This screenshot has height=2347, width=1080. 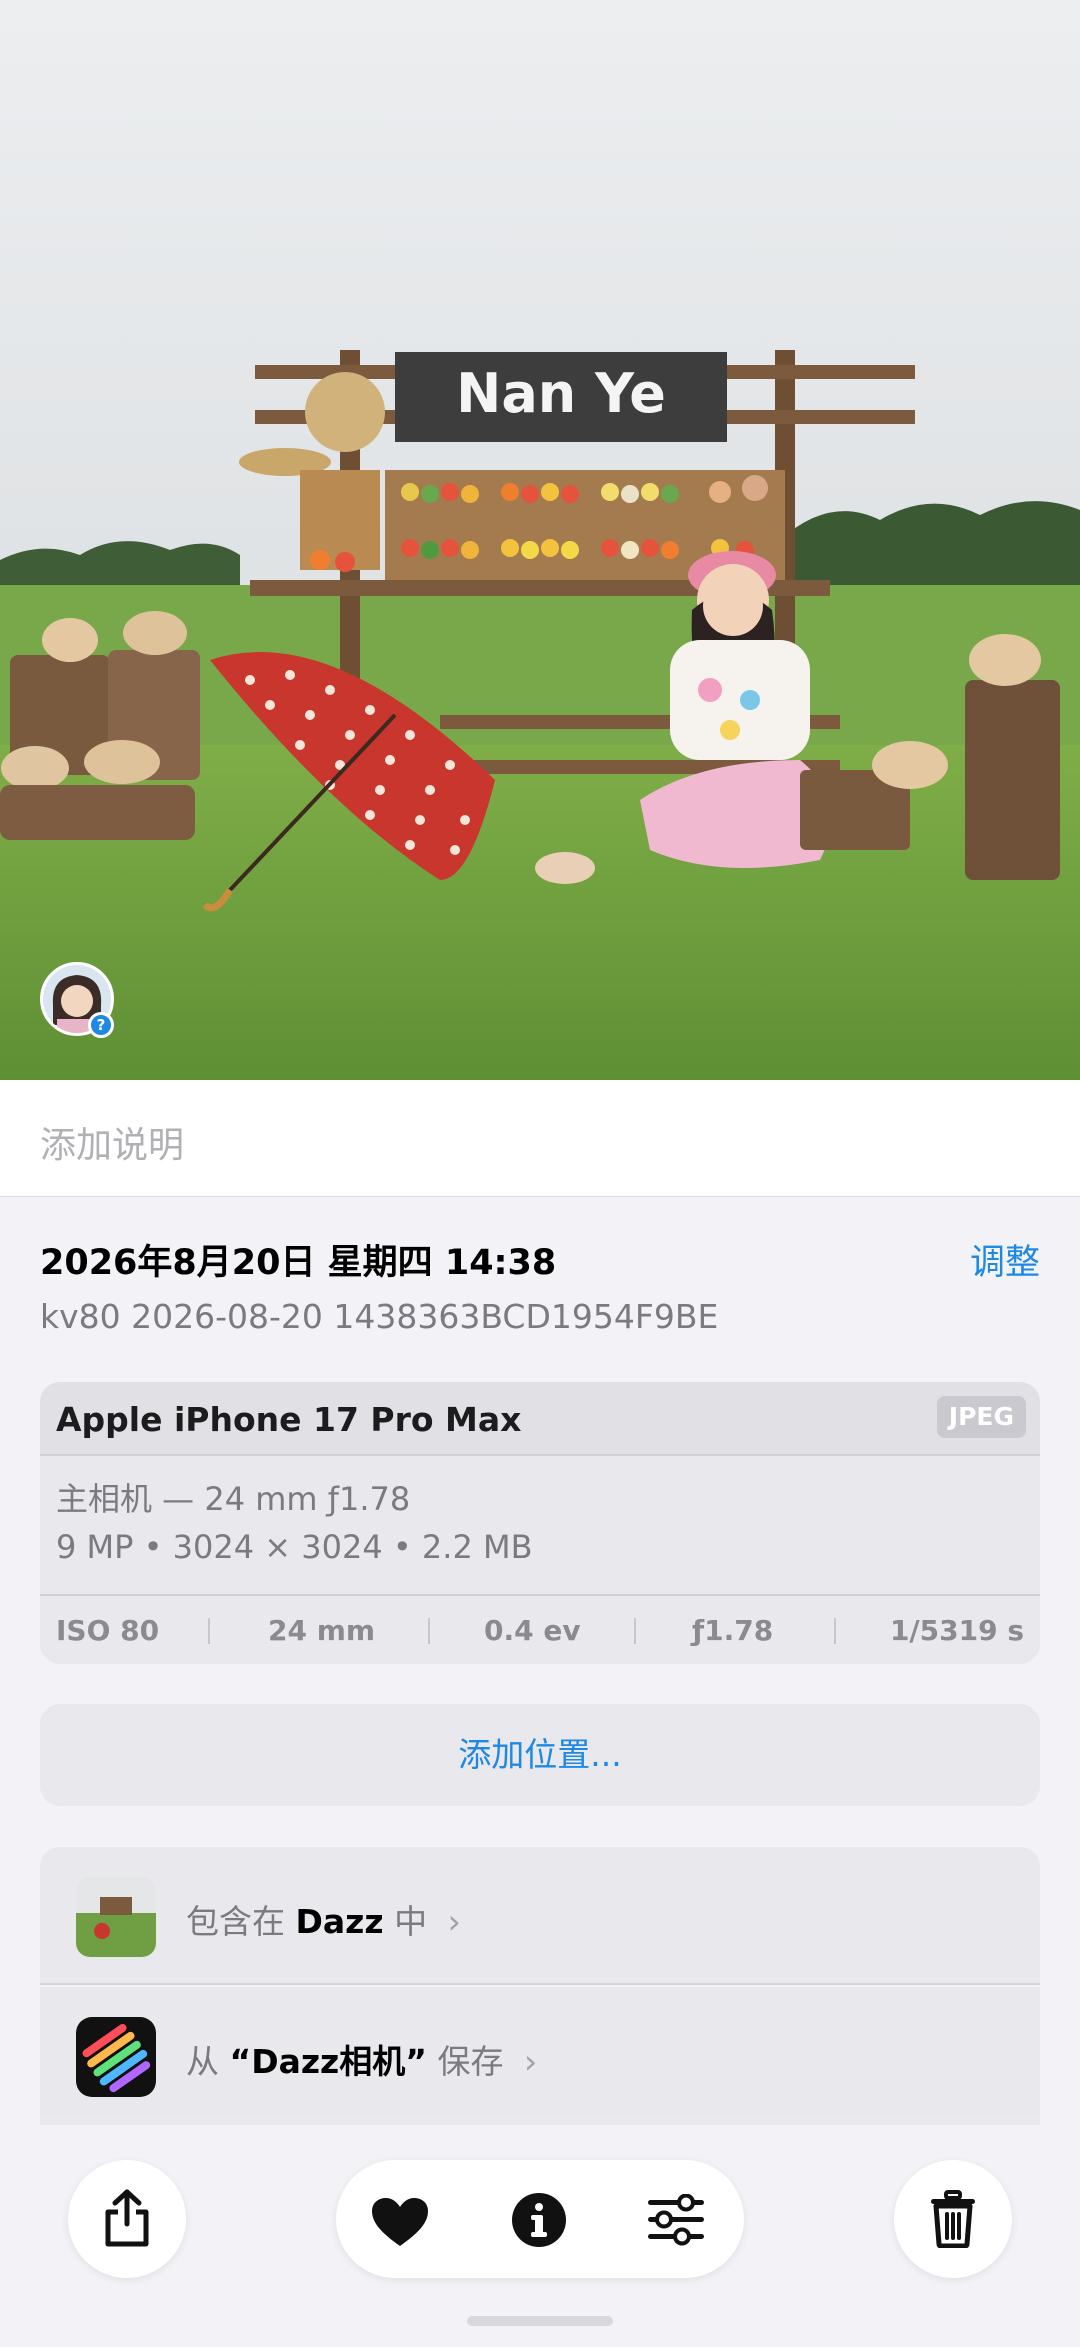 I want to click on resolution-info: 9 MP • 3024 × 3024 • 2.2 MB, so click(x=294, y=1547).